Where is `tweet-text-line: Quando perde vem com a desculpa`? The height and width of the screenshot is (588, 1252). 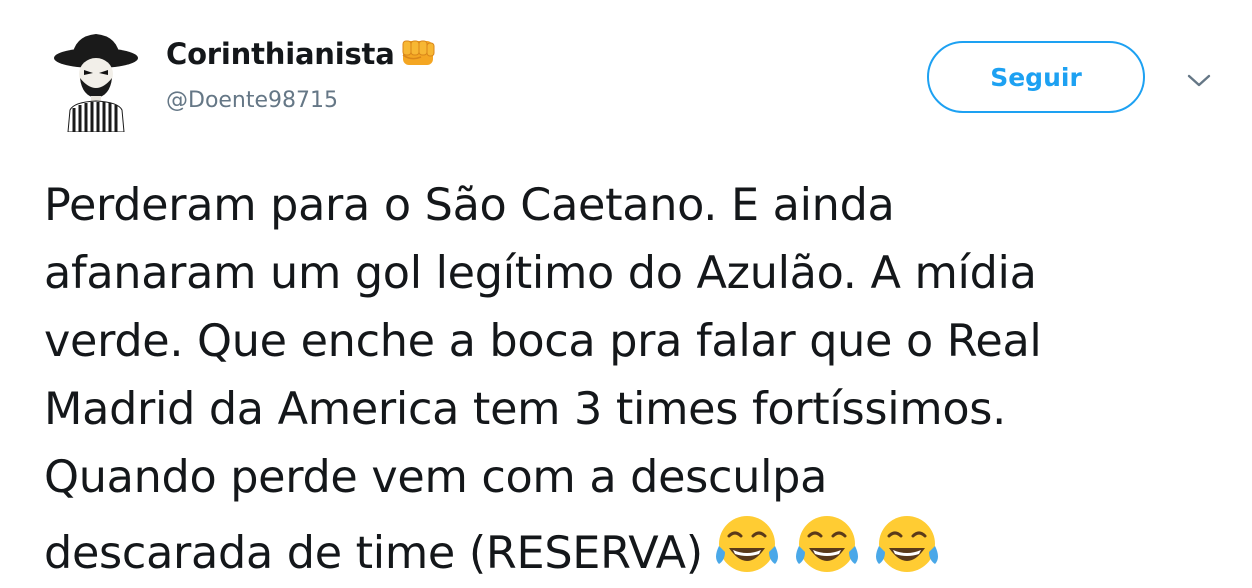 tweet-text-line: Quando perde vem com a desculpa is located at coordinates (436, 477).